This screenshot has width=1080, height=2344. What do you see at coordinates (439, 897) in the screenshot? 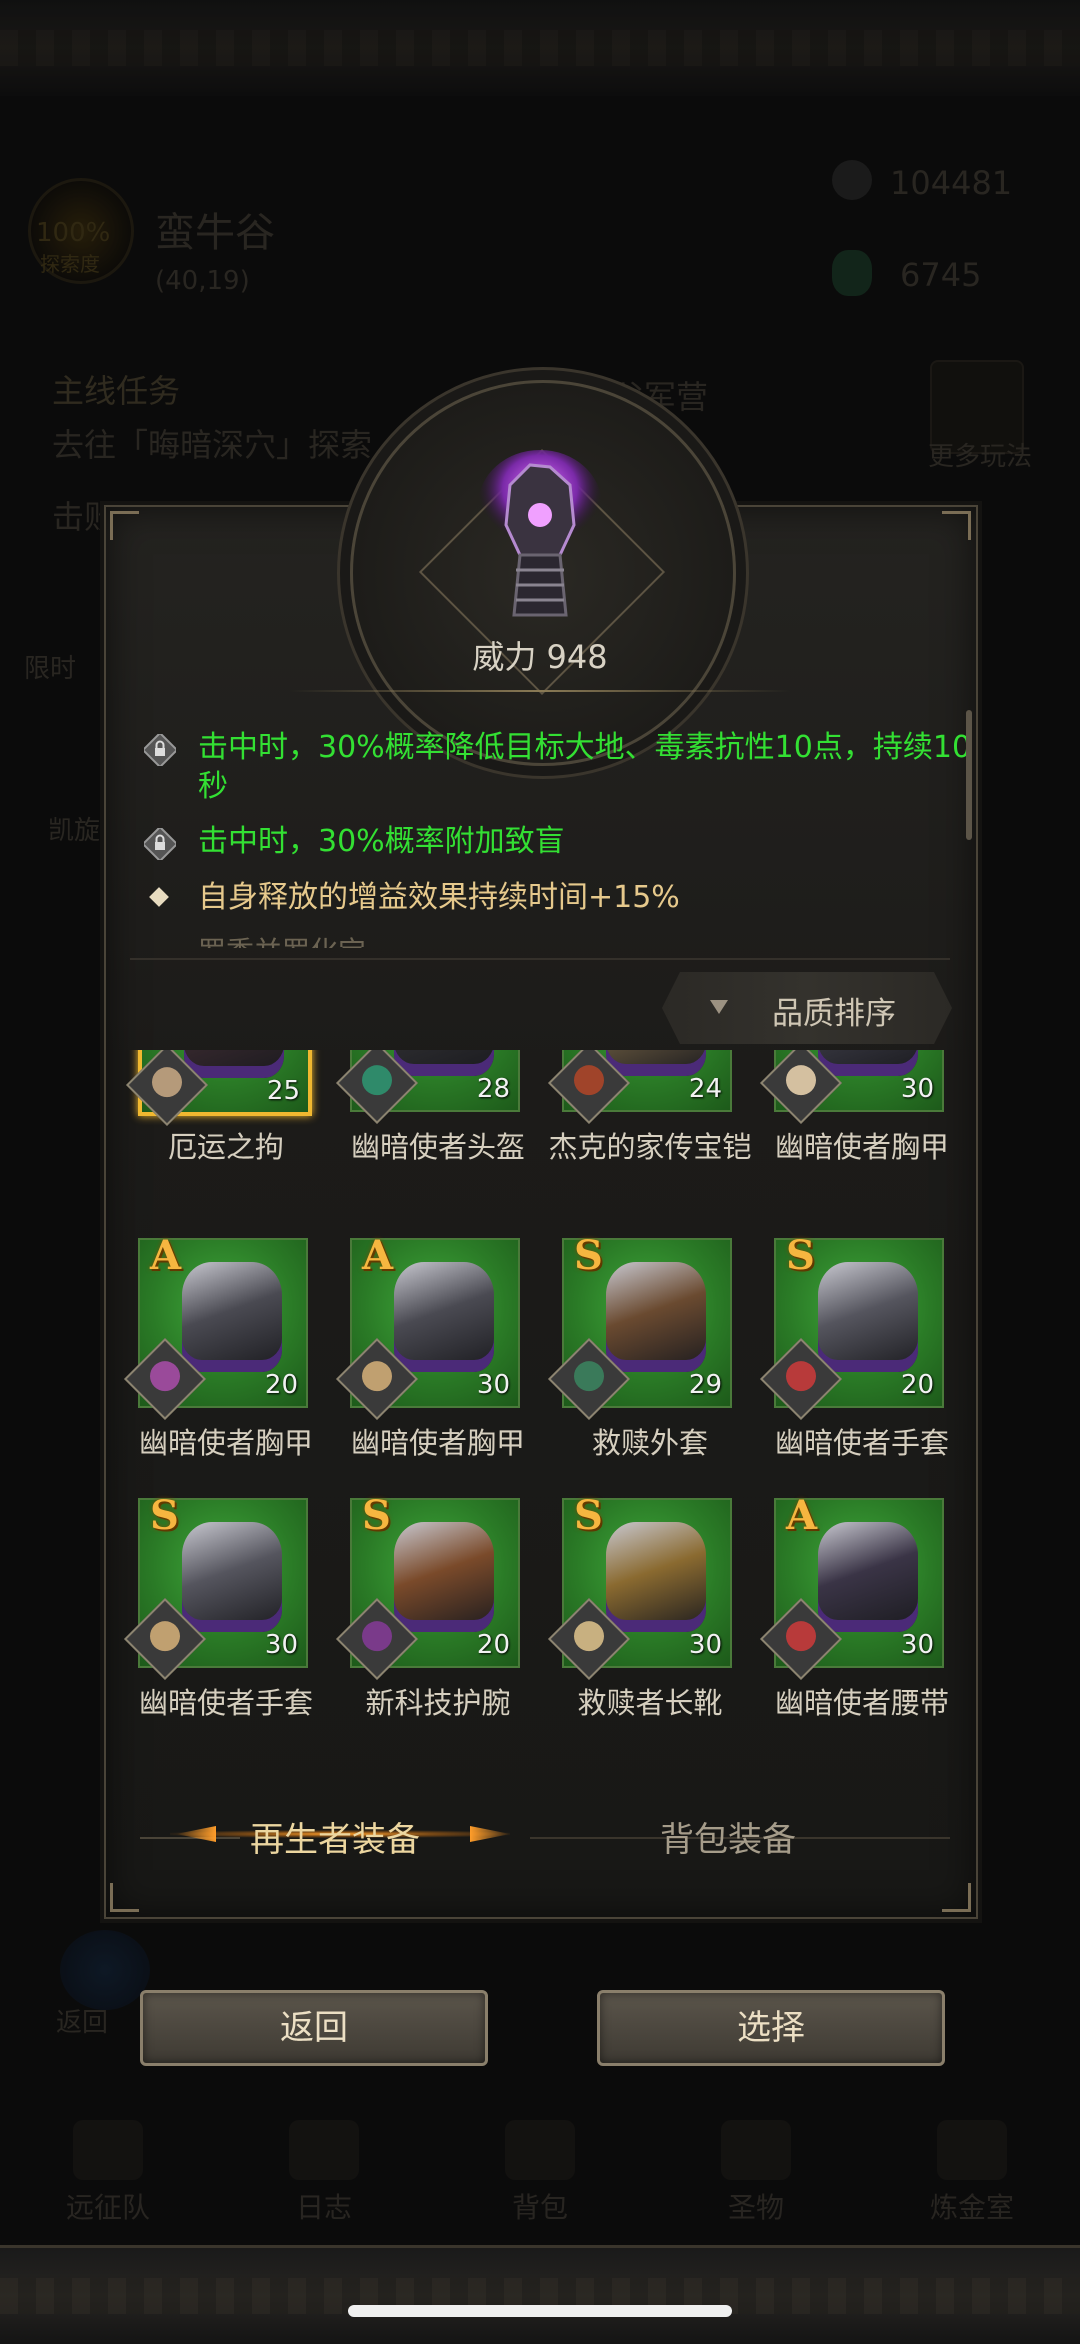
I see `attribute-text: 自身释放的增益效果持续时间+15%` at bounding box center [439, 897].